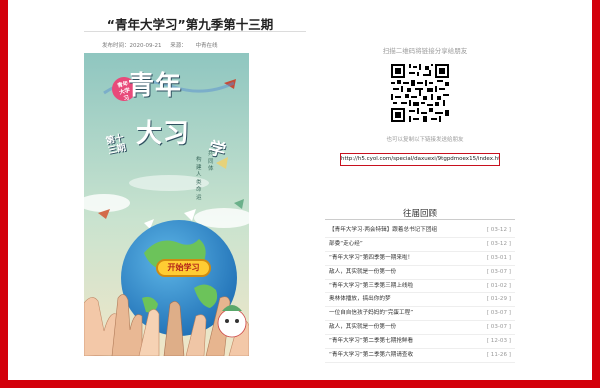 This screenshot has height=388, width=600. What do you see at coordinates (199, 179) in the screenshot?
I see `poster-slogan-a: 构建人类命运` at bounding box center [199, 179].